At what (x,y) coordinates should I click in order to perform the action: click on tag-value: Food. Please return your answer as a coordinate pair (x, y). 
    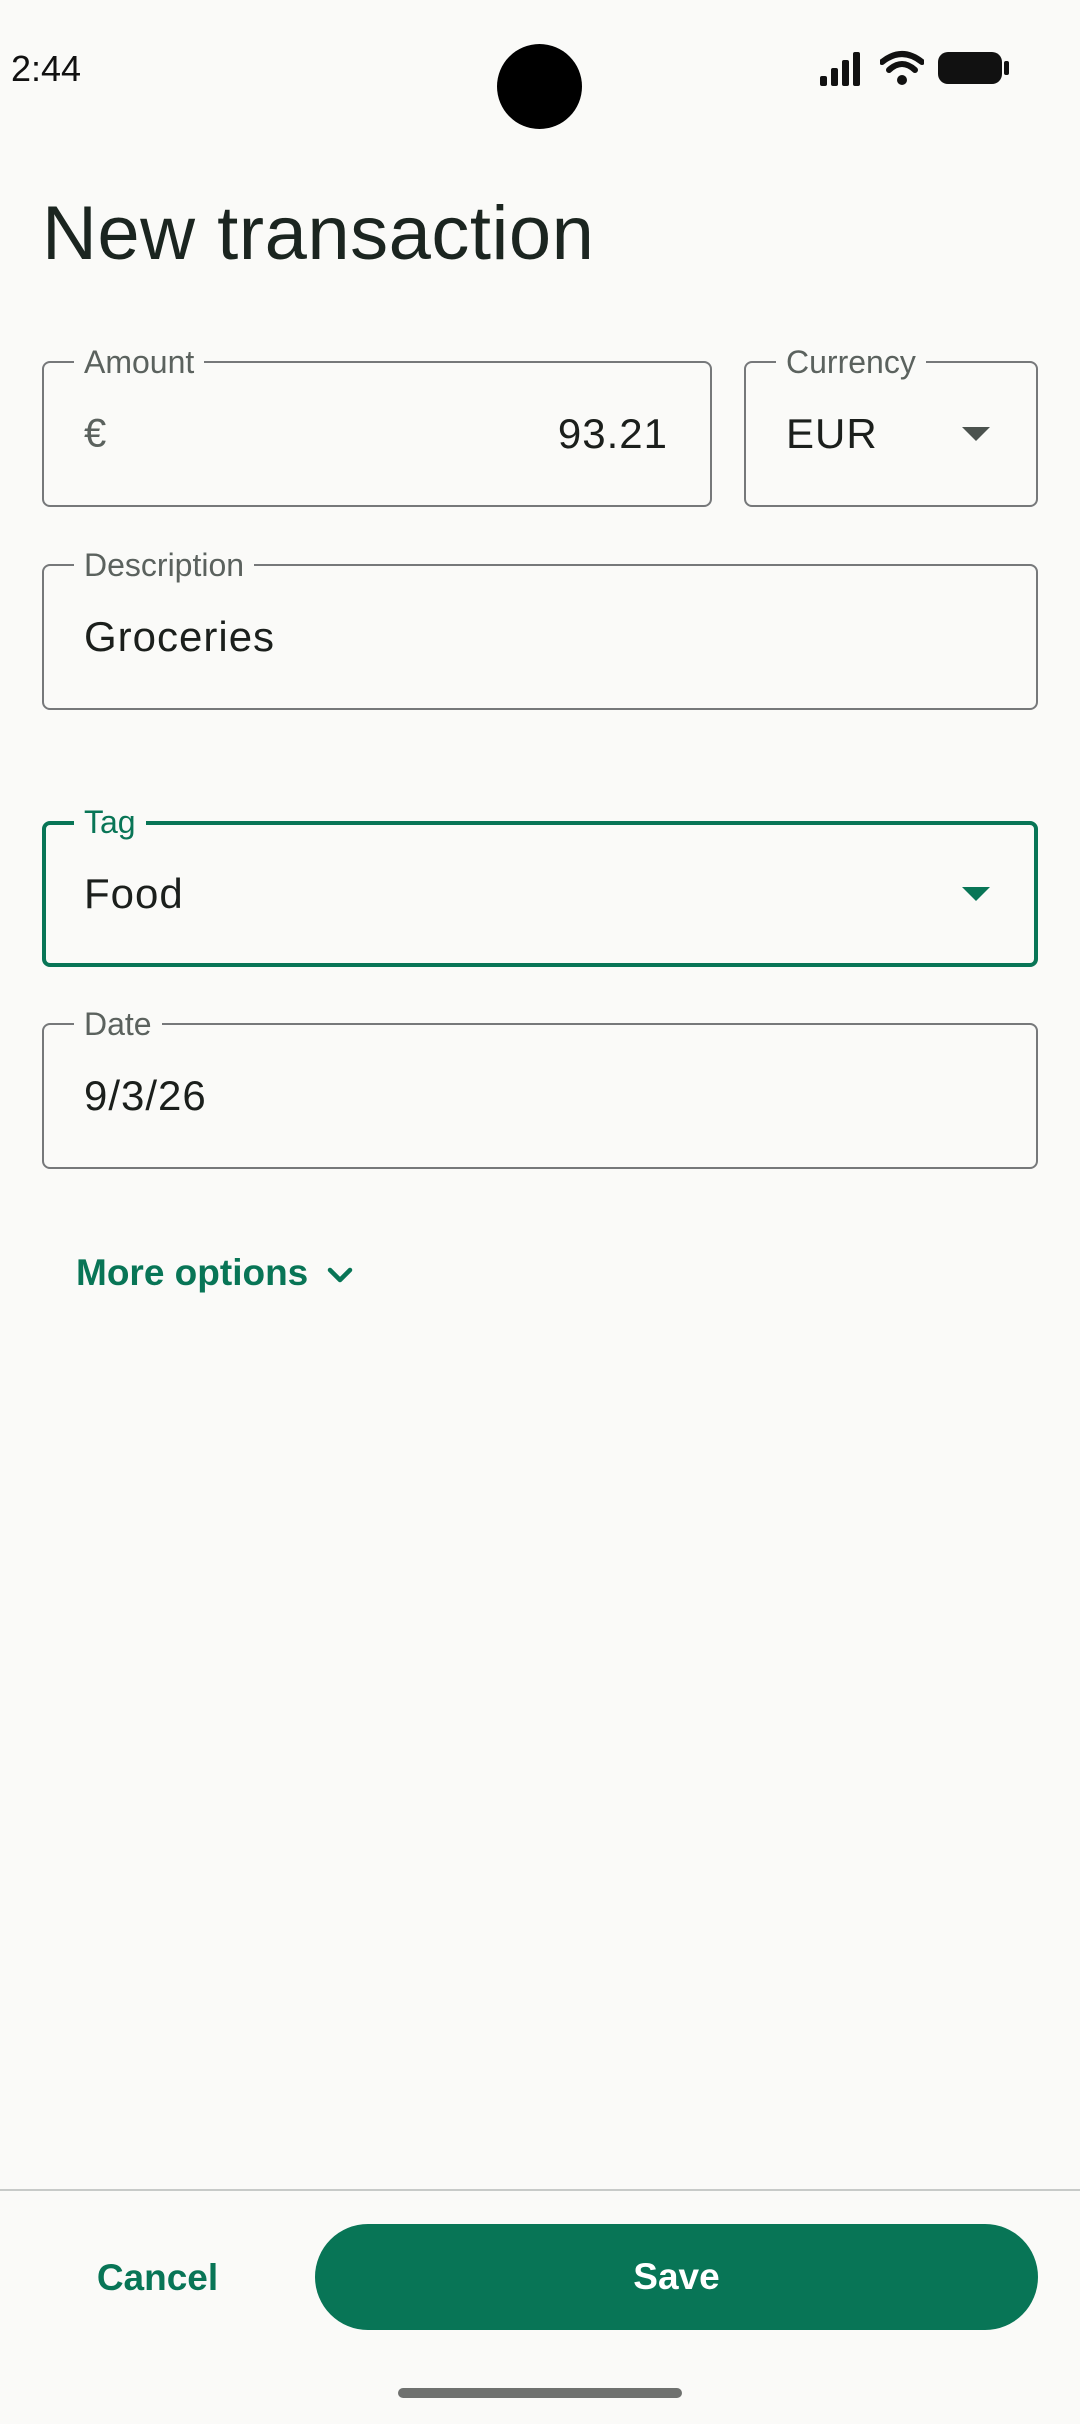
    Looking at the image, I should click on (134, 893).